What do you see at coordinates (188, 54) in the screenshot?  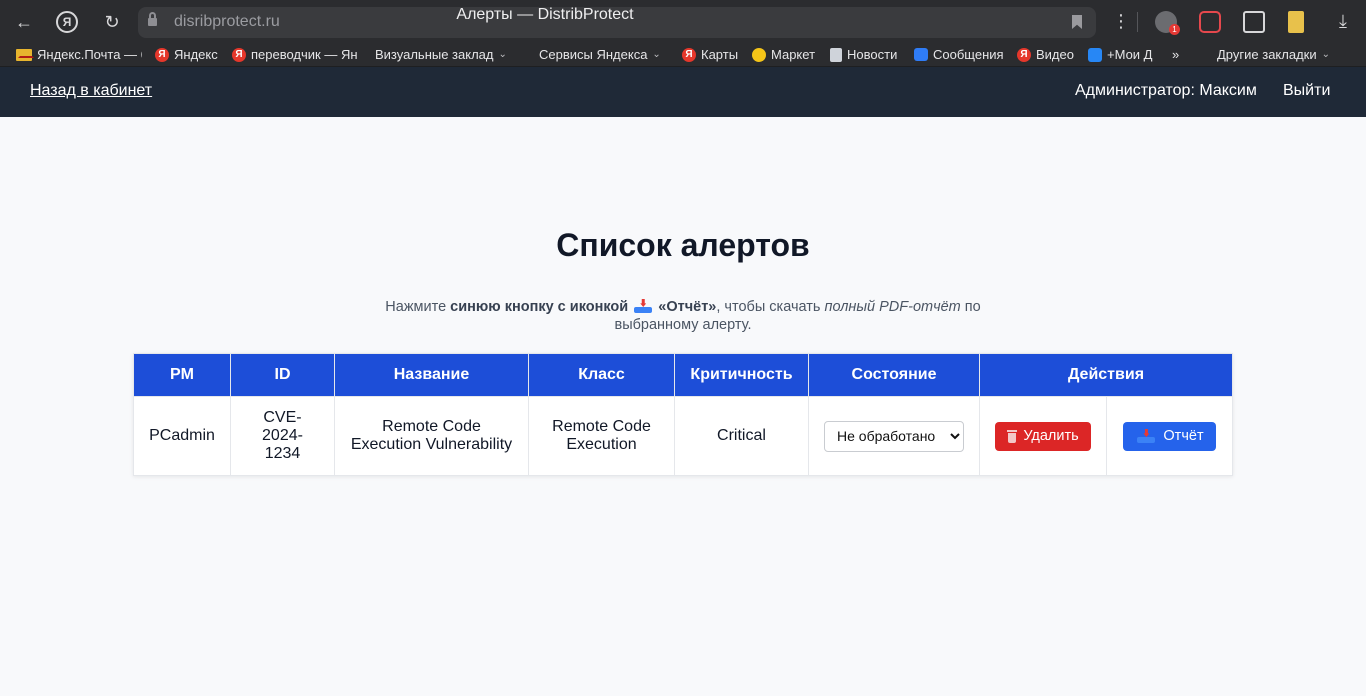 I see `bookmark-item: Я Яндекс` at bounding box center [188, 54].